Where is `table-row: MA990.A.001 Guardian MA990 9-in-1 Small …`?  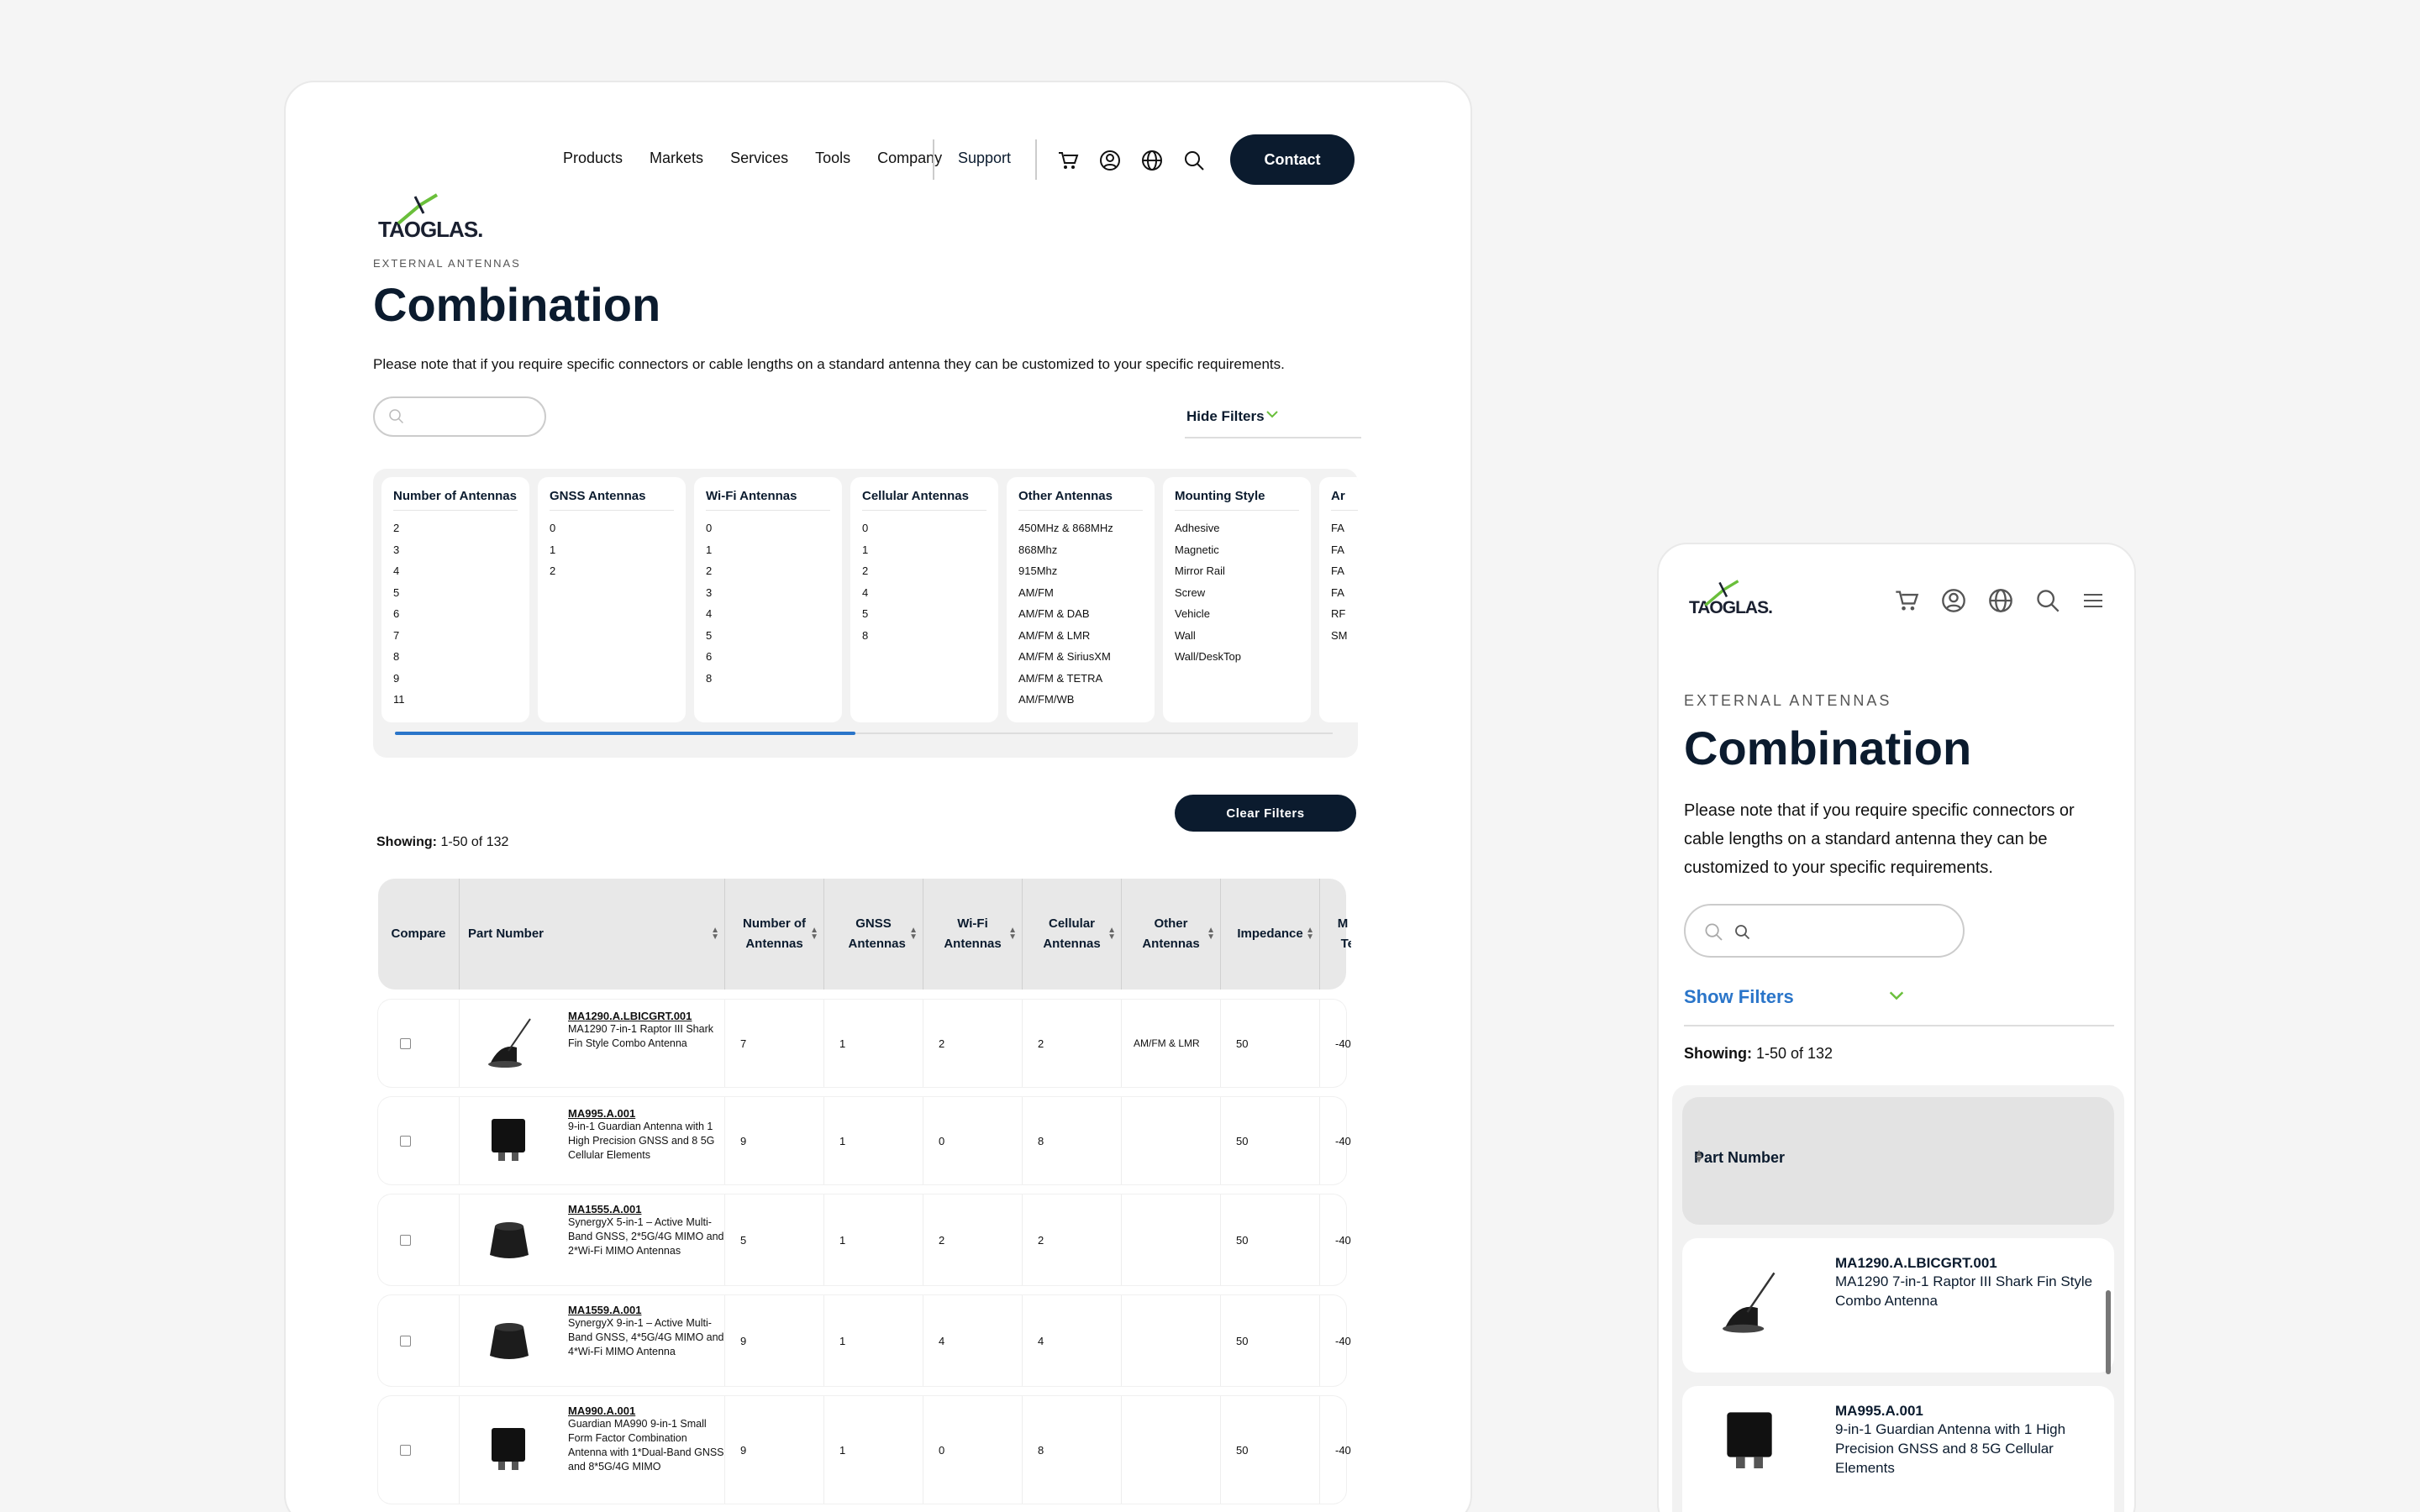 table-row: MA990.A.001 Guardian MA990 9-in-1 Small … is located at coordinates (865, 1450).